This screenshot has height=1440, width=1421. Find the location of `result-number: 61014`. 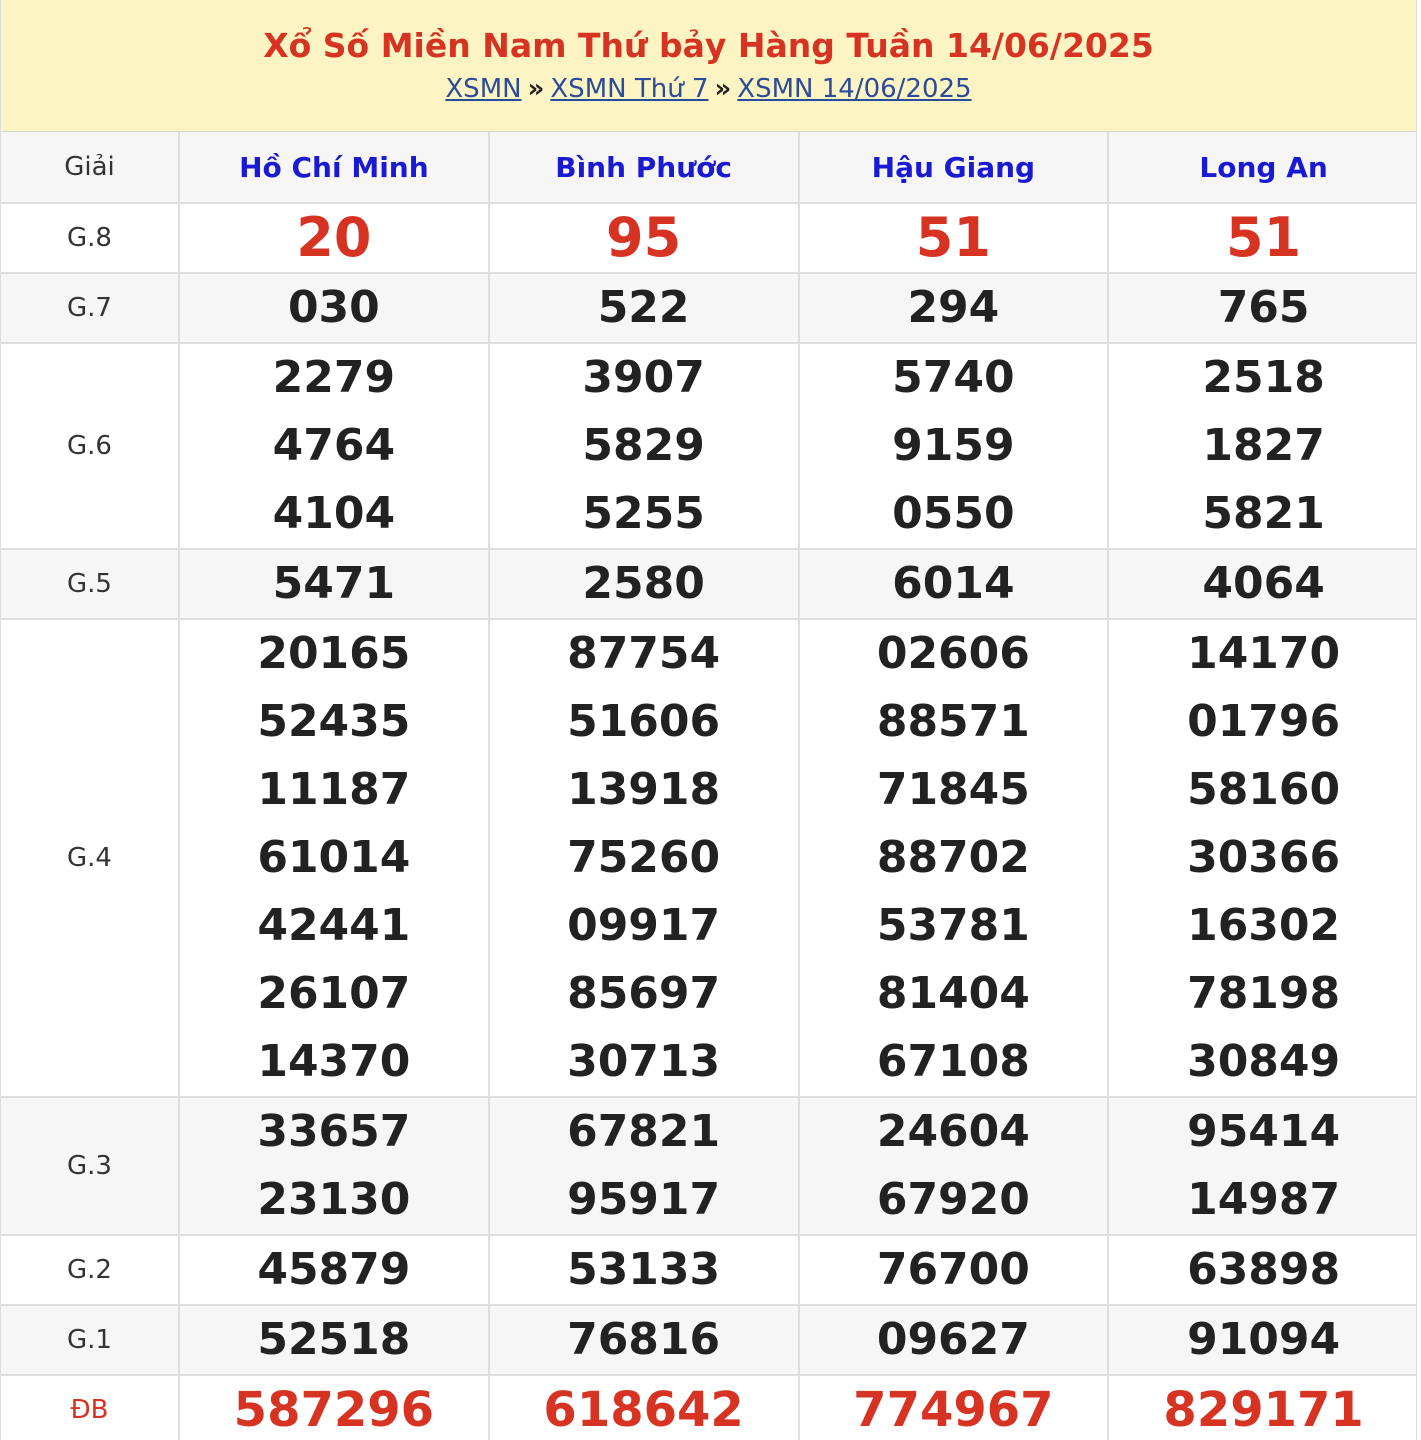

result-number: 61014 is located at coordinates (334, 857).